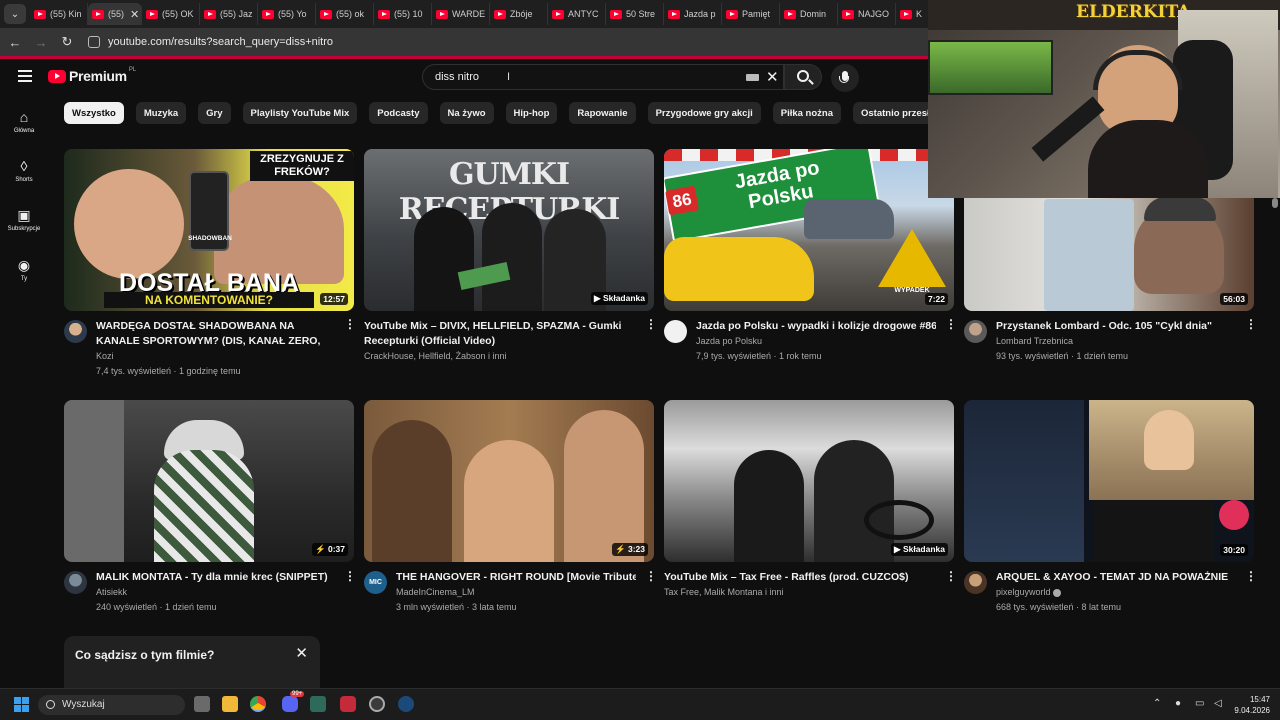 The height and width of the screenshot is (720, 1280). I want to click on back-button: ←, so click(15, 42).